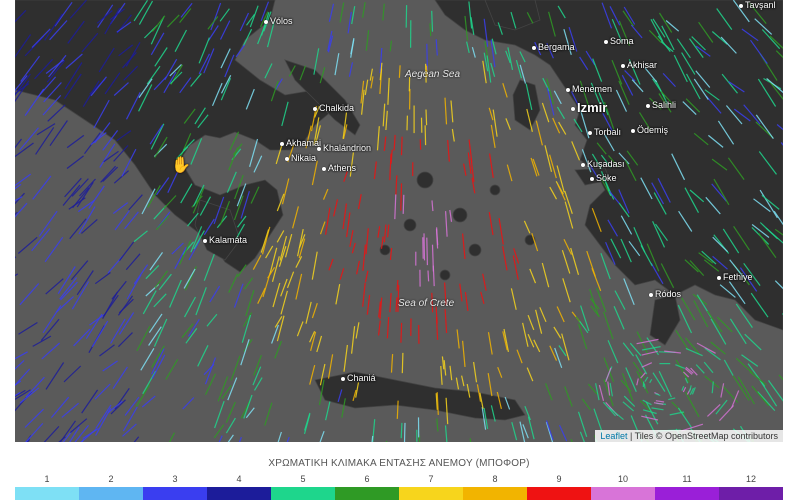  What do you see at coordinates (304, 158) in the screenshot?
I see `city-label-nikaia: Nikaia` at bounding box center [304, 158].